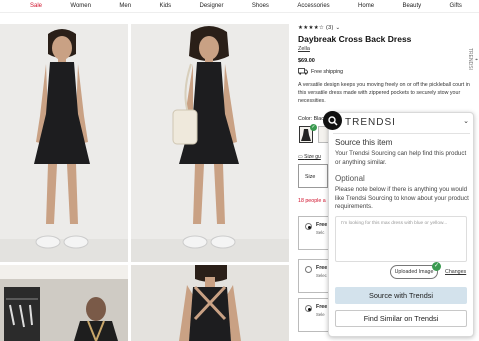 Image resolution: width=479 pixels, height=341 pixels. What do you see at coordinates (36, 6) in the screenshot?
I see `nav-sale: Sale` at bounding box center [36, 6].